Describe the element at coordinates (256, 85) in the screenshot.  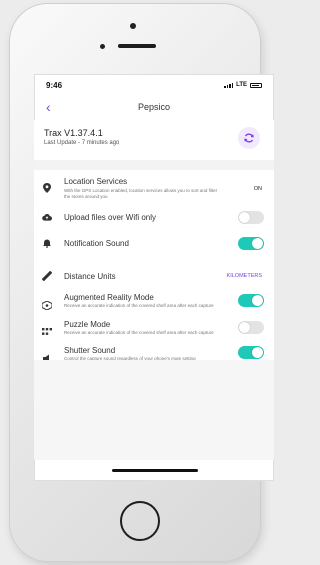
I see `battery-icon` at that location.